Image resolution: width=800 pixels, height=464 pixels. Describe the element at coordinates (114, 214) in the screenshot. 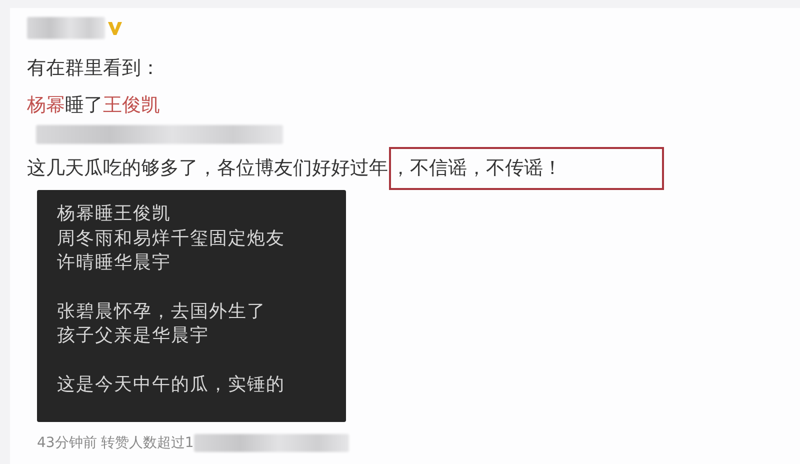

I see `screenshot-text: 杨幂睡王俊凯` at that location.